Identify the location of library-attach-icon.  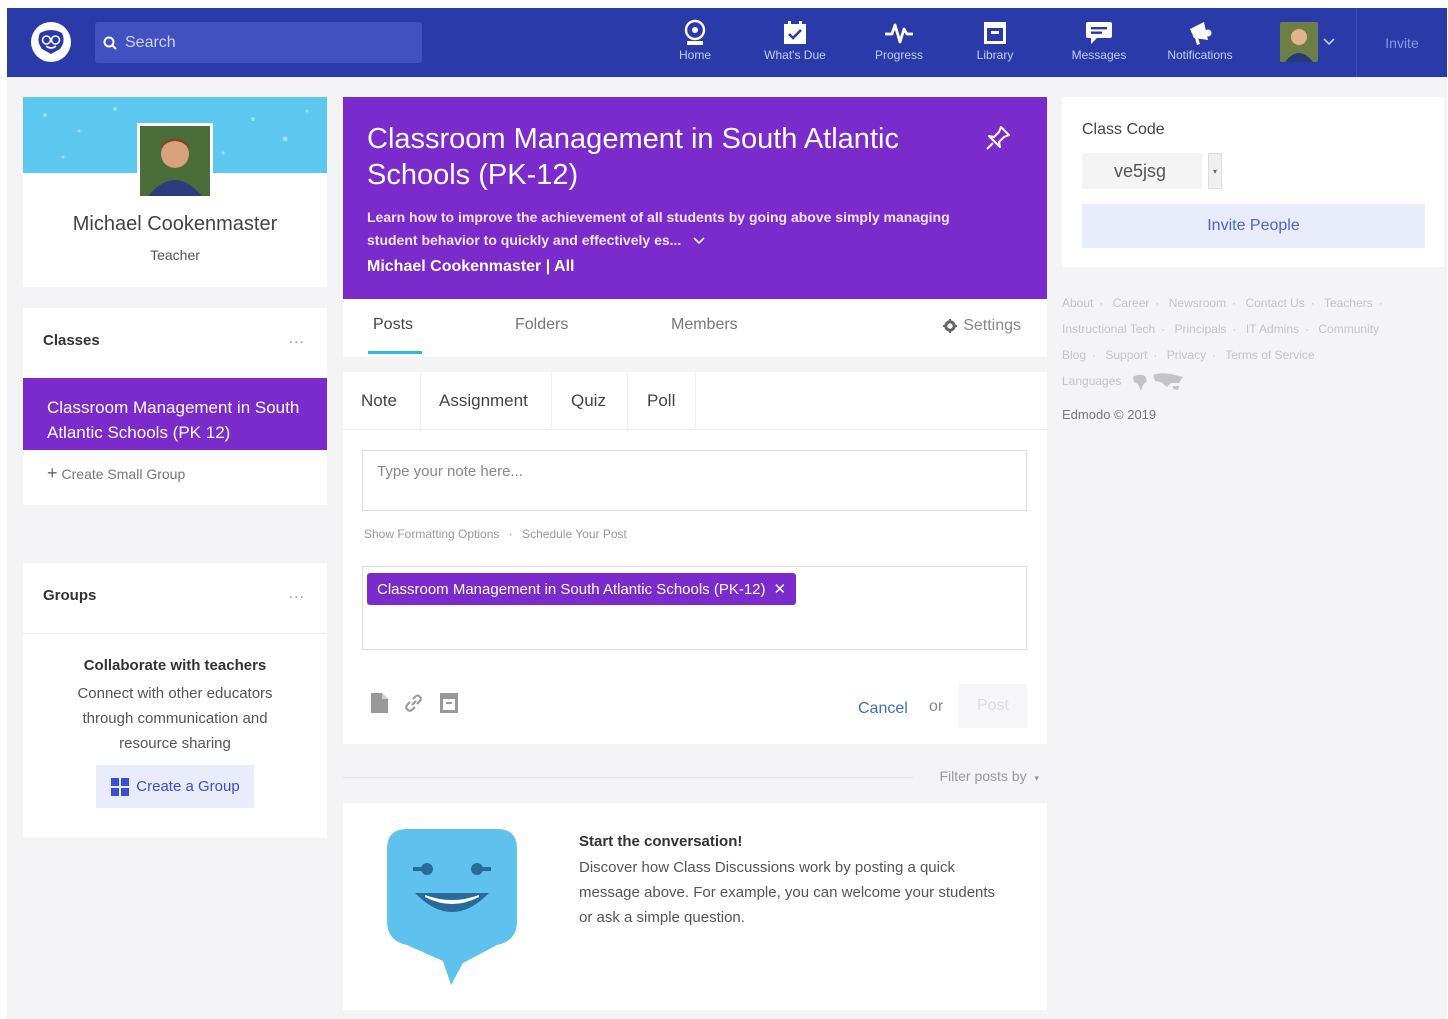
(449, 703).